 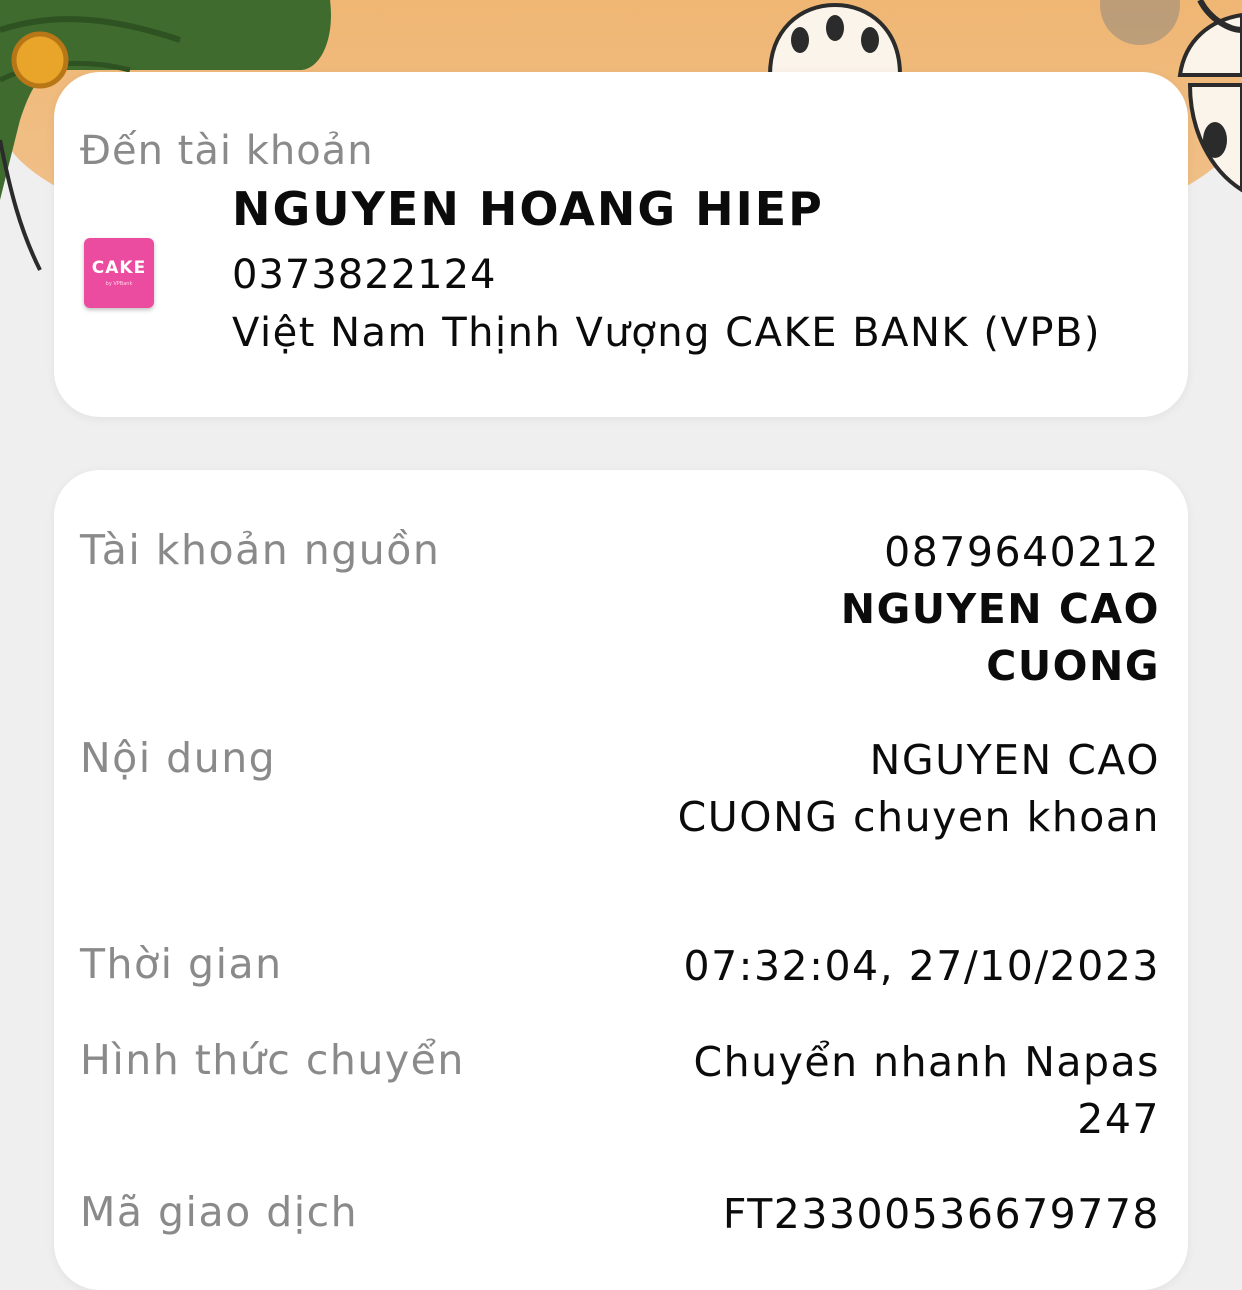 I want to click on logo-subtext: by VPBank, so click(x=119, y=284).